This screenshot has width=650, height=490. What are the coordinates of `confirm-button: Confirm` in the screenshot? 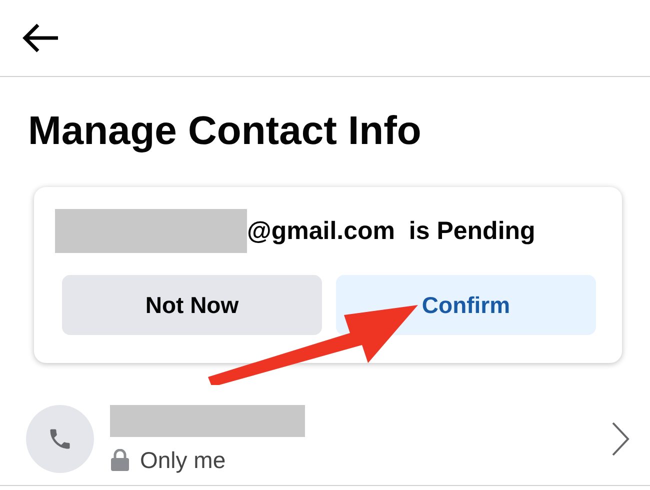 It's located at (466, 305).